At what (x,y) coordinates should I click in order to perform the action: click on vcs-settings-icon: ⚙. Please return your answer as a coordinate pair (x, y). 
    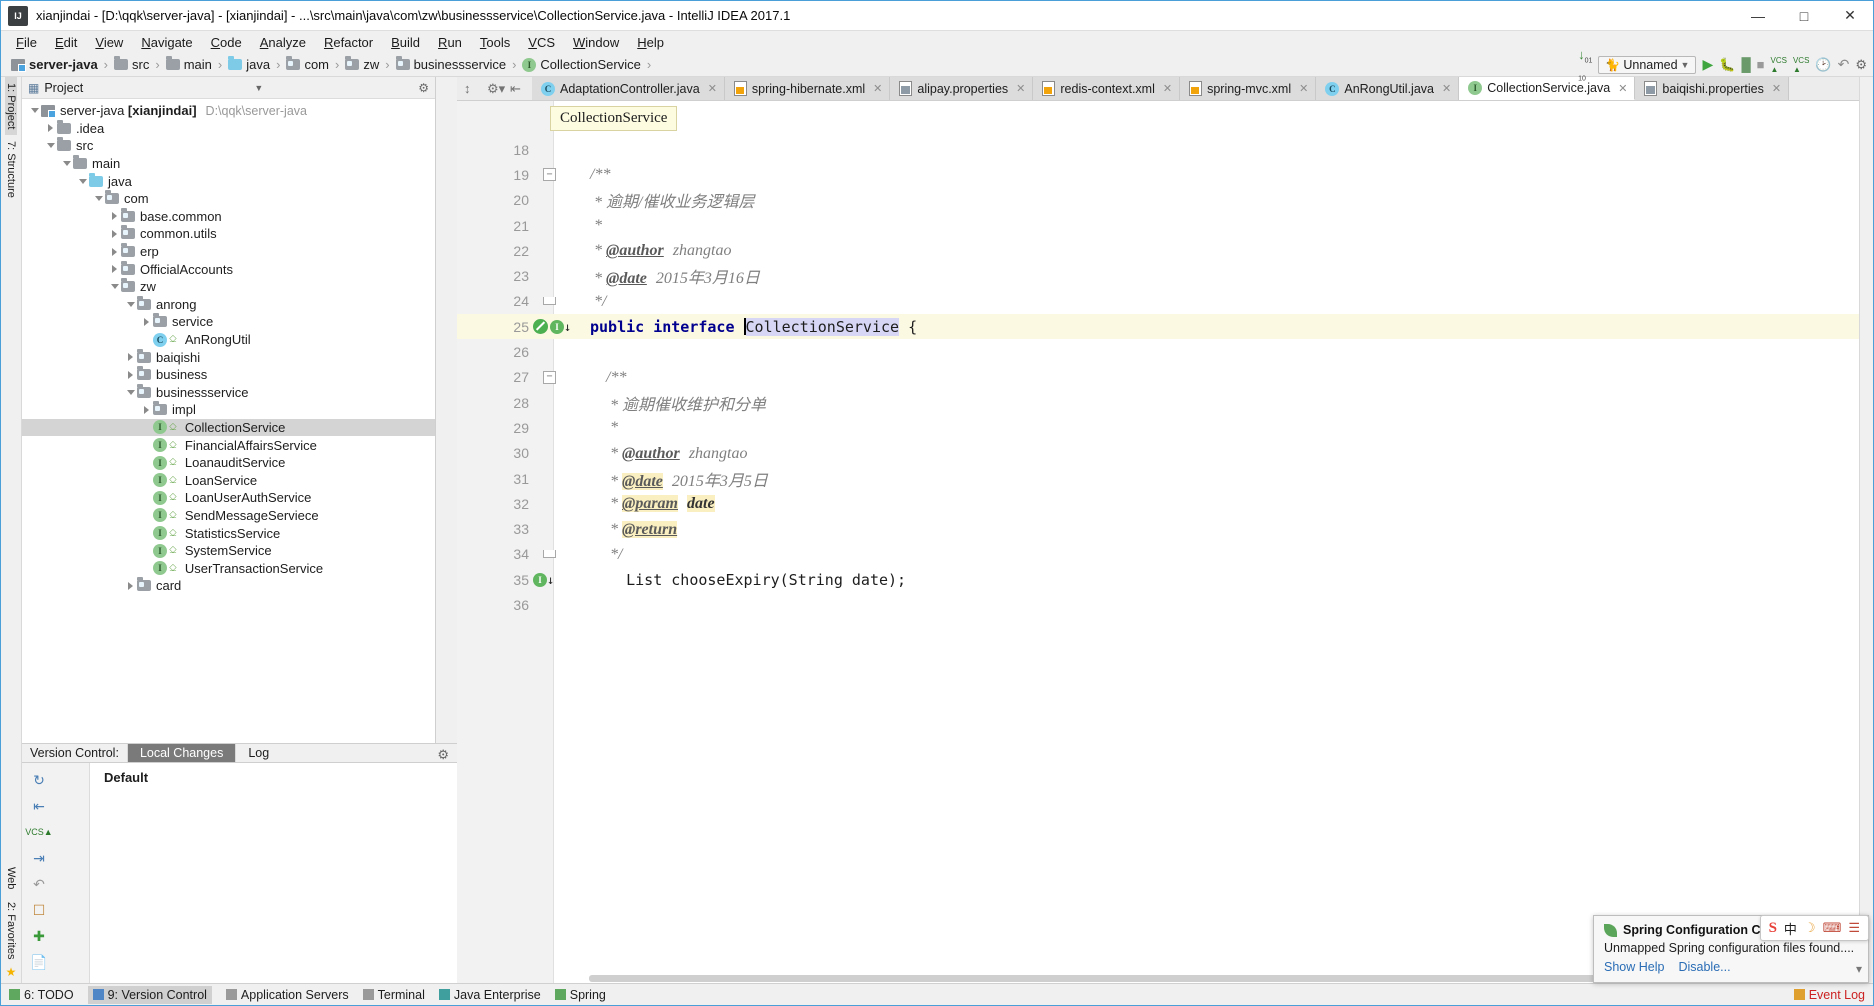
    Looking at the image, I should click on (443, 755).